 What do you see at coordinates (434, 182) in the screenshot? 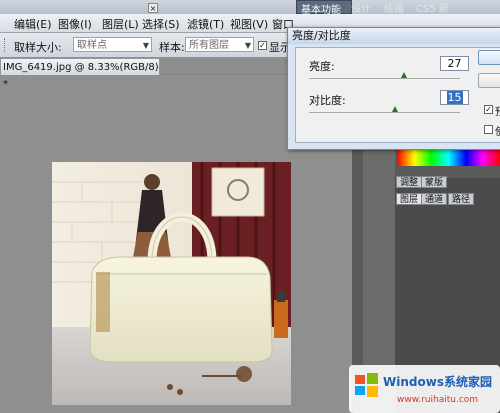
I see `tab-masks: 蒙版` at bounding box center [434, 182].